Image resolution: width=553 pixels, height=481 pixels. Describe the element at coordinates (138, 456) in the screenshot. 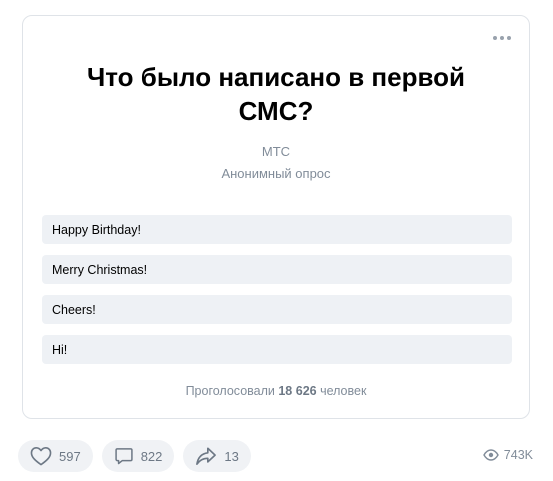

I see `comment-button: 822` at that location.